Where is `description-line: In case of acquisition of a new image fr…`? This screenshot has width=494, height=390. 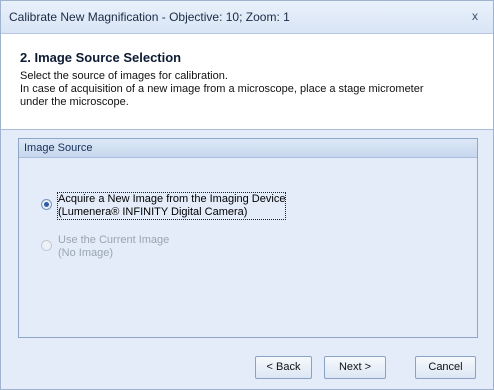
description-line: In case of acquisition of a new image fr… is located at coordinates (222, 89).